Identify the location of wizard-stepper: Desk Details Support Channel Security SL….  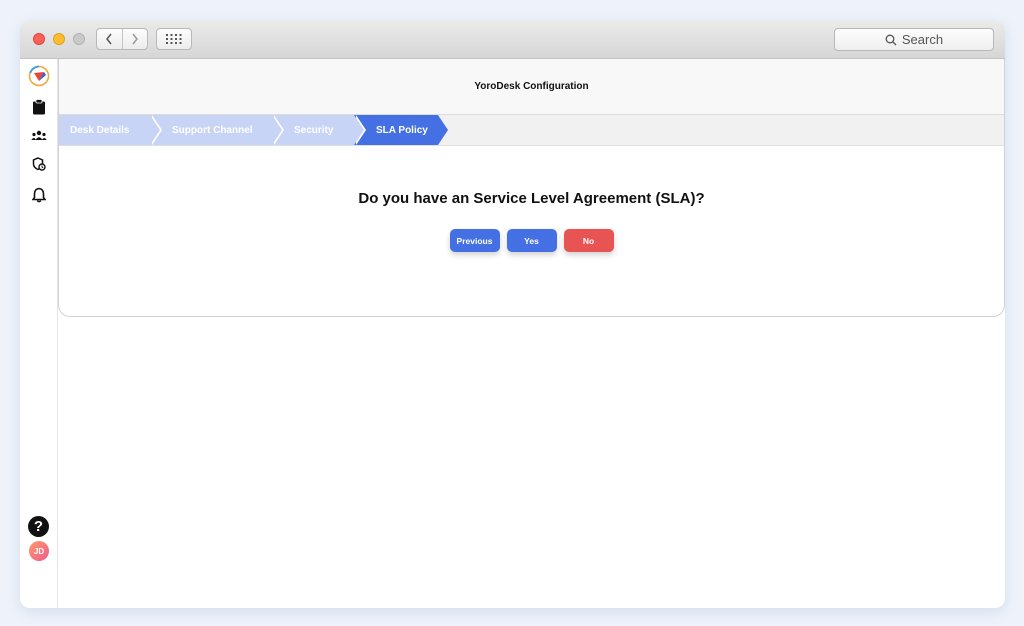
(531, 130).